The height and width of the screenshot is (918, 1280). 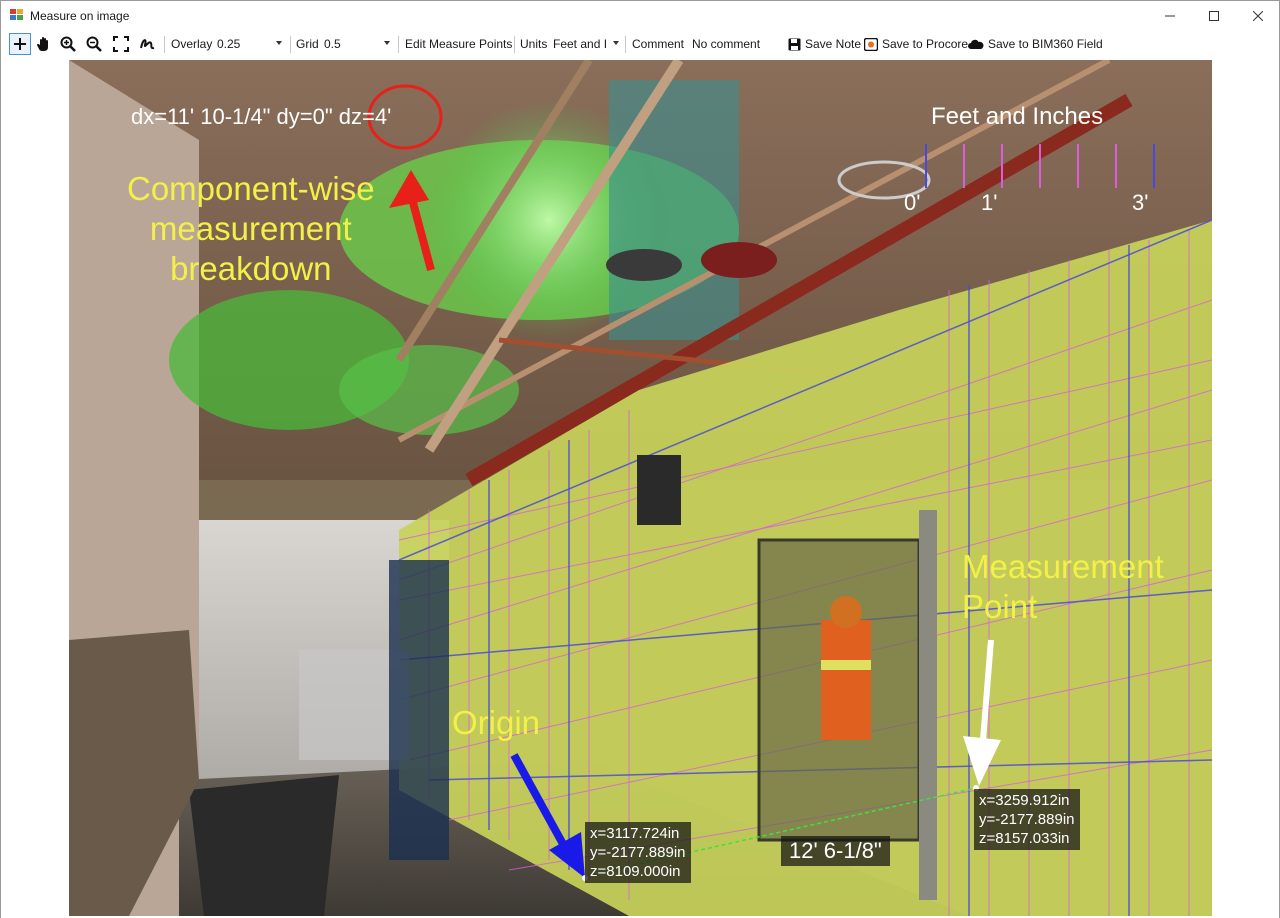 I want to click on grid-dropdown-icon, so click(x=387, y=43).